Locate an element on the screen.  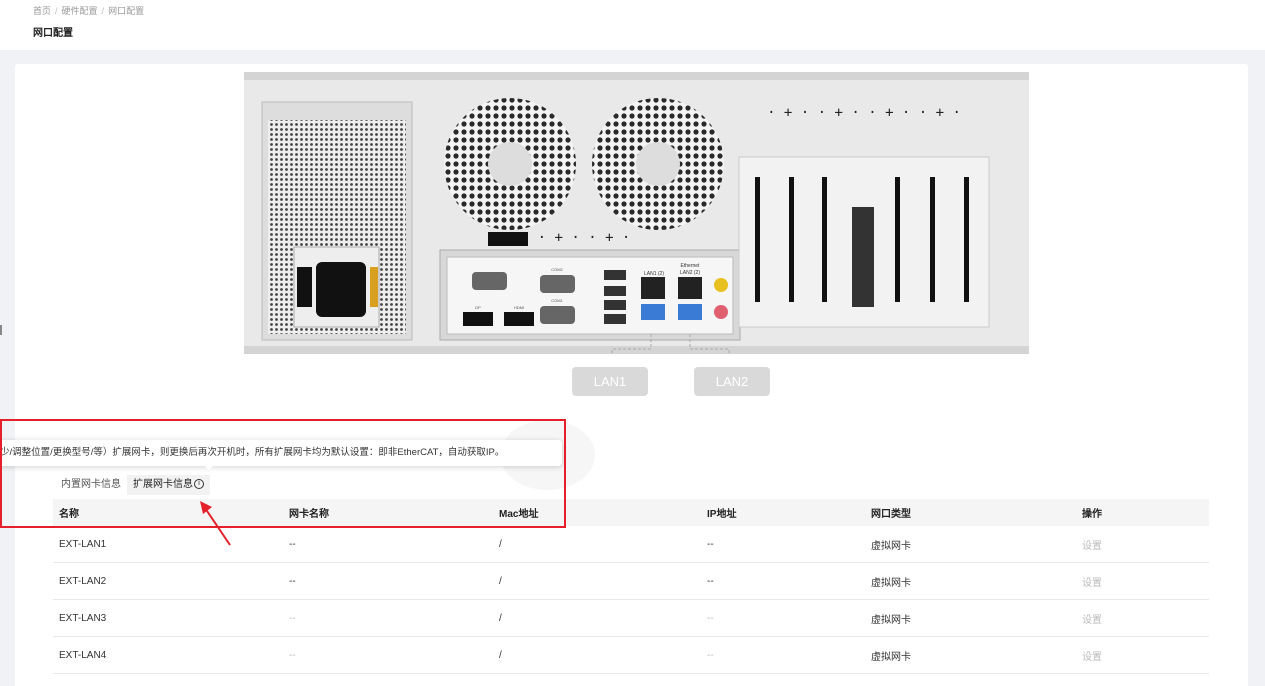
breadcrumb-hardware: 硬件配置 is located at coordinates (80, 11).